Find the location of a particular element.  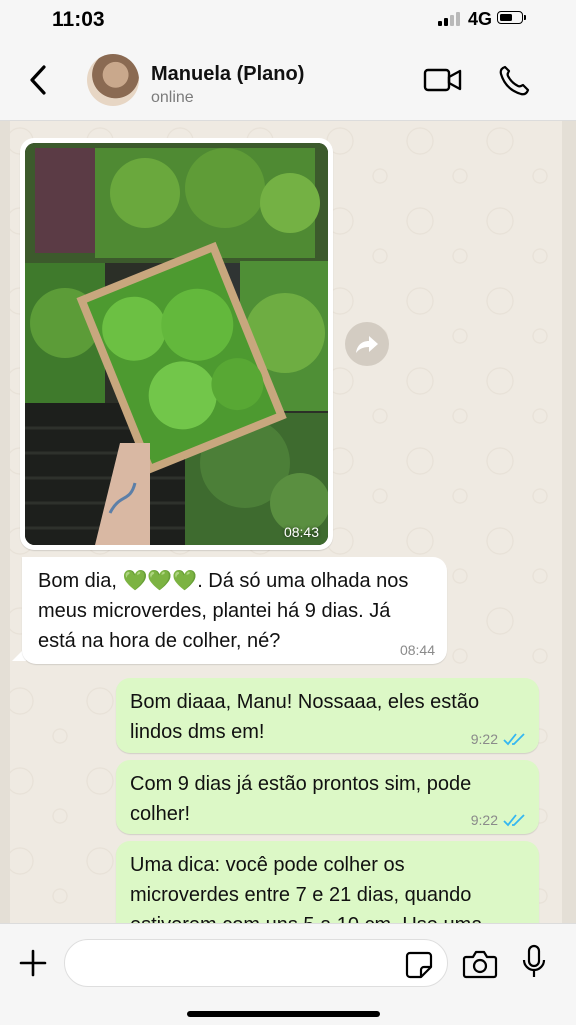

message-input is located at coordinates (256, 963).